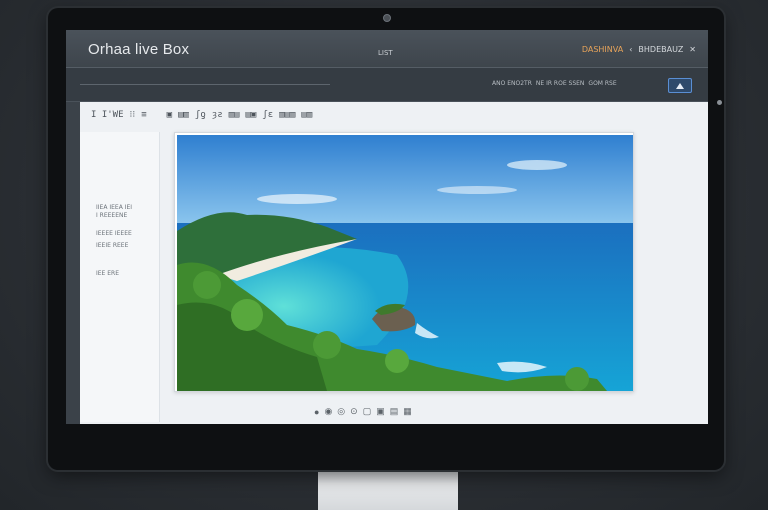 The height and width of the screenshot is (510, 768). I want to click on edit-toolbar: I I'WE ⁝⁝ ≡ ▣ ▤▥ ʃƍ ȝƨ ▥▤ ▤▣ ʃɛ ▥▤▥ ▤▥, so click(201, 115).